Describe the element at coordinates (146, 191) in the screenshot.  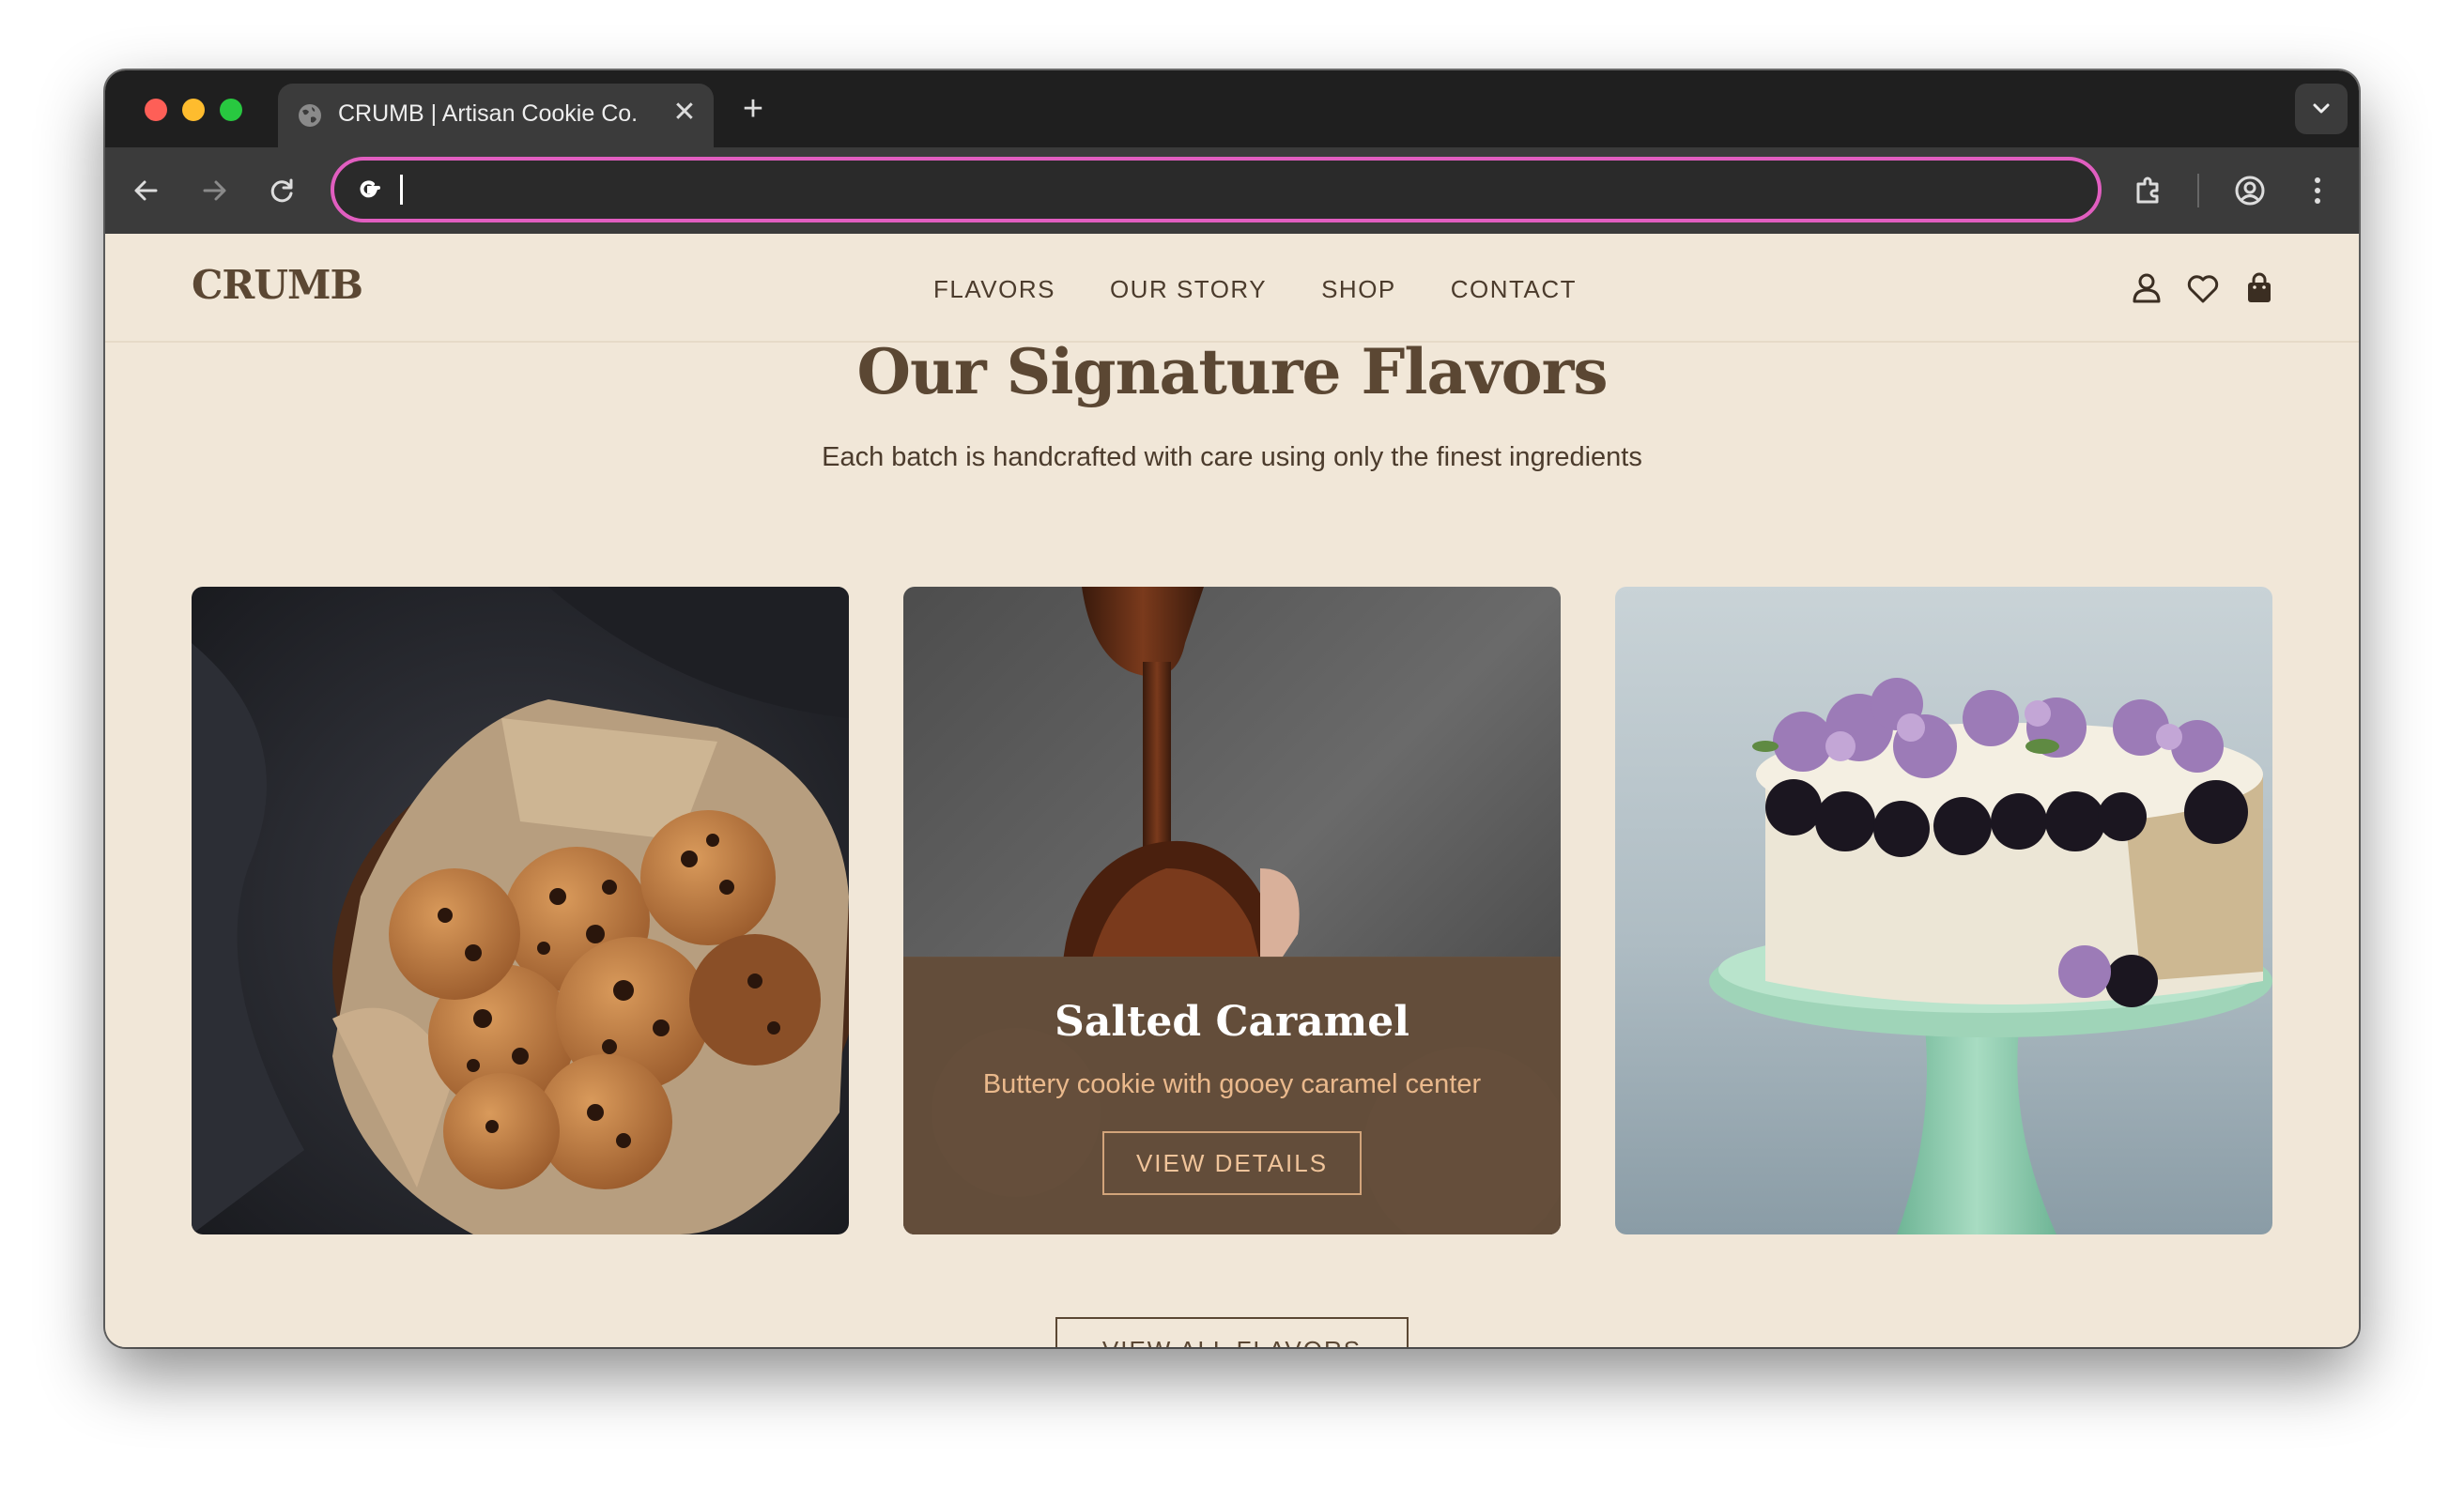
I see `back-arrow-icon` at that location.